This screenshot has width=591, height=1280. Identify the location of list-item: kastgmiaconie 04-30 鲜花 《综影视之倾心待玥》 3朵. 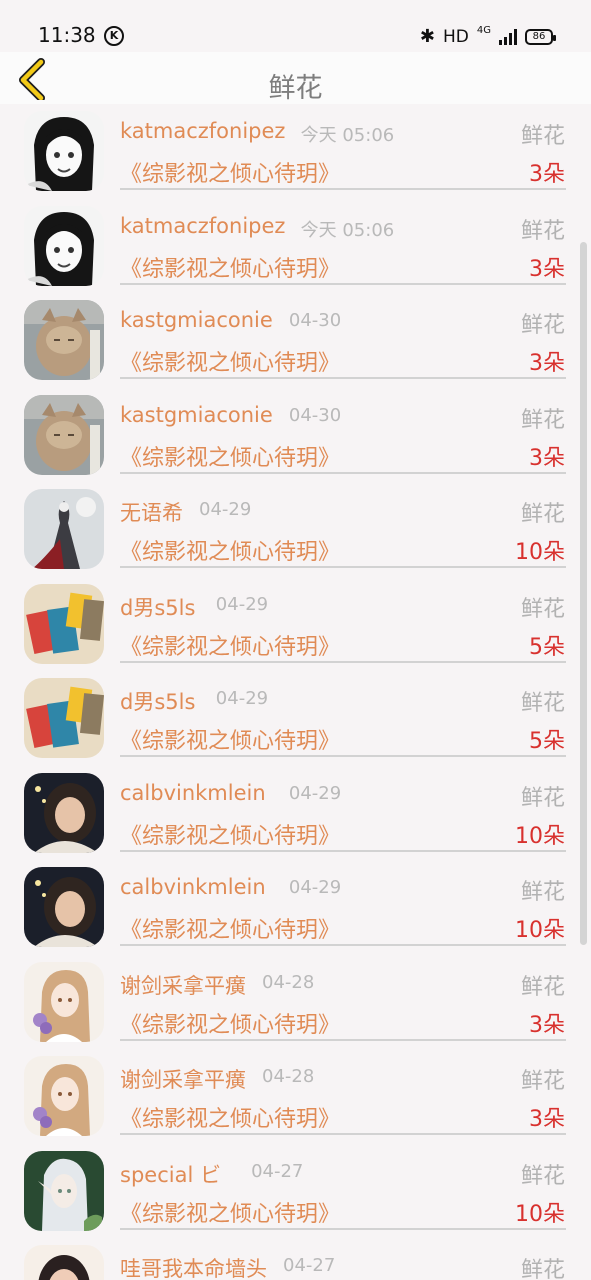
(295, 435).